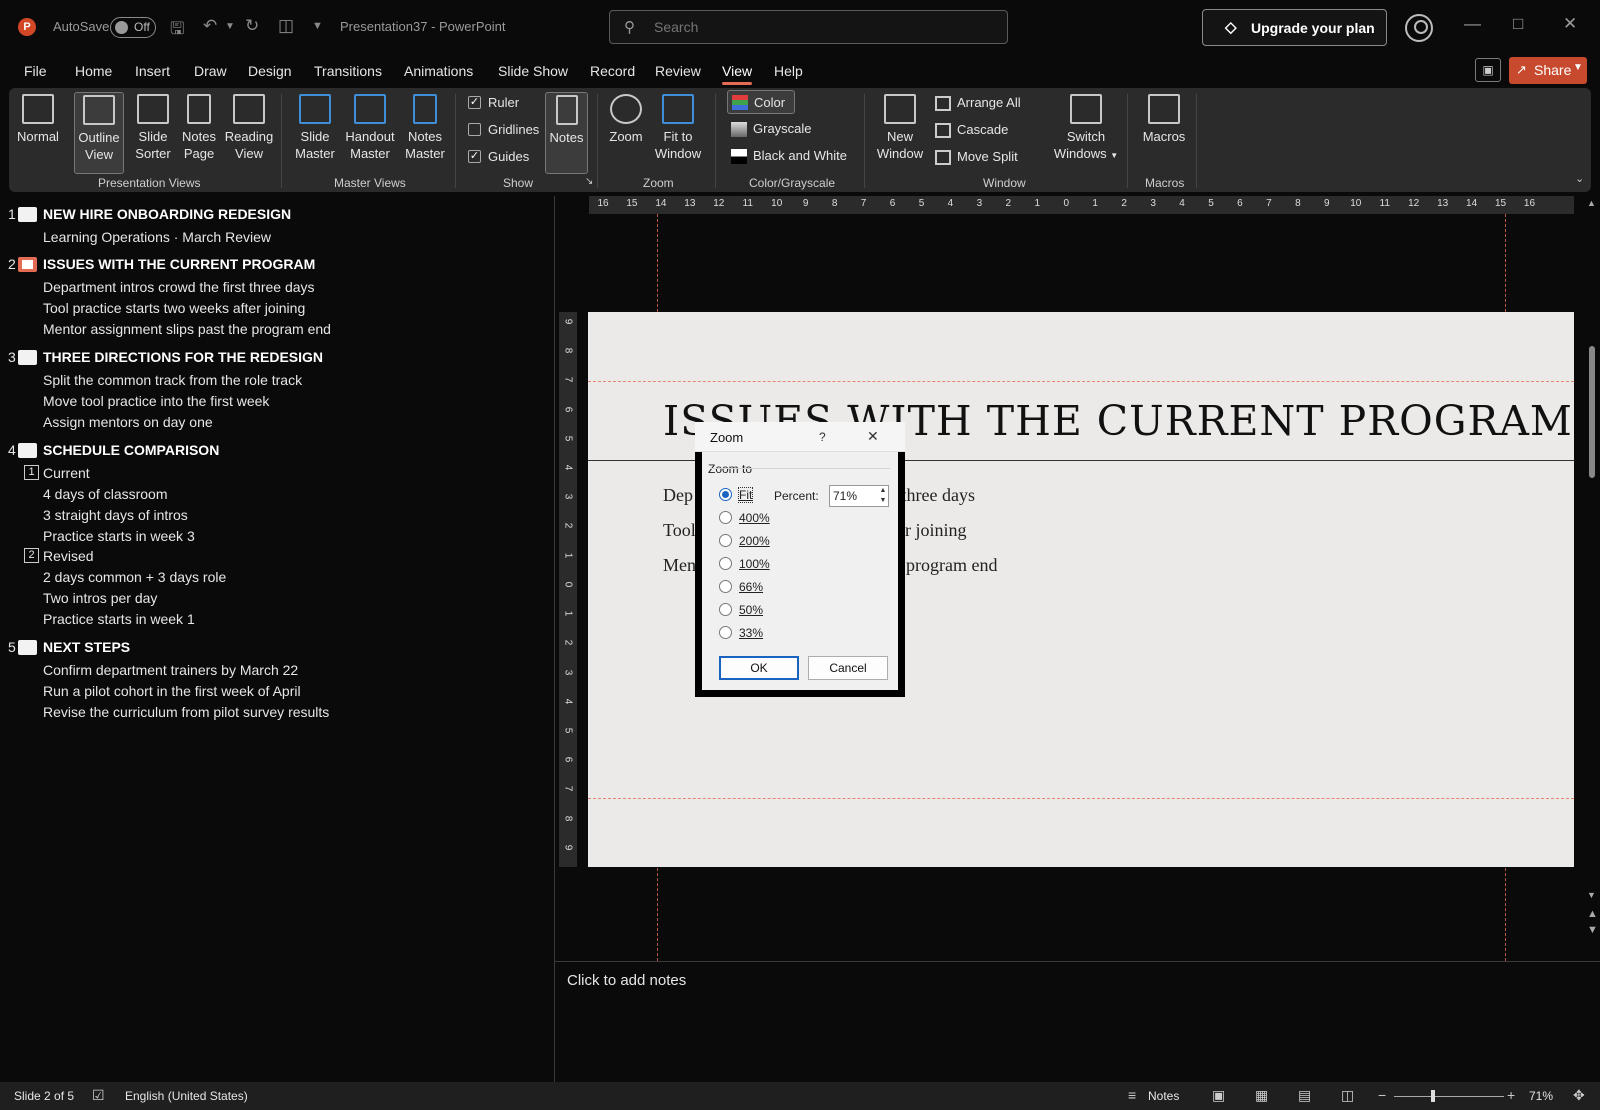 Image resolution: width=1600 pixels, height=1110 pixels. I want to click on slide-master-button: Slide Master, so click(315, 133).